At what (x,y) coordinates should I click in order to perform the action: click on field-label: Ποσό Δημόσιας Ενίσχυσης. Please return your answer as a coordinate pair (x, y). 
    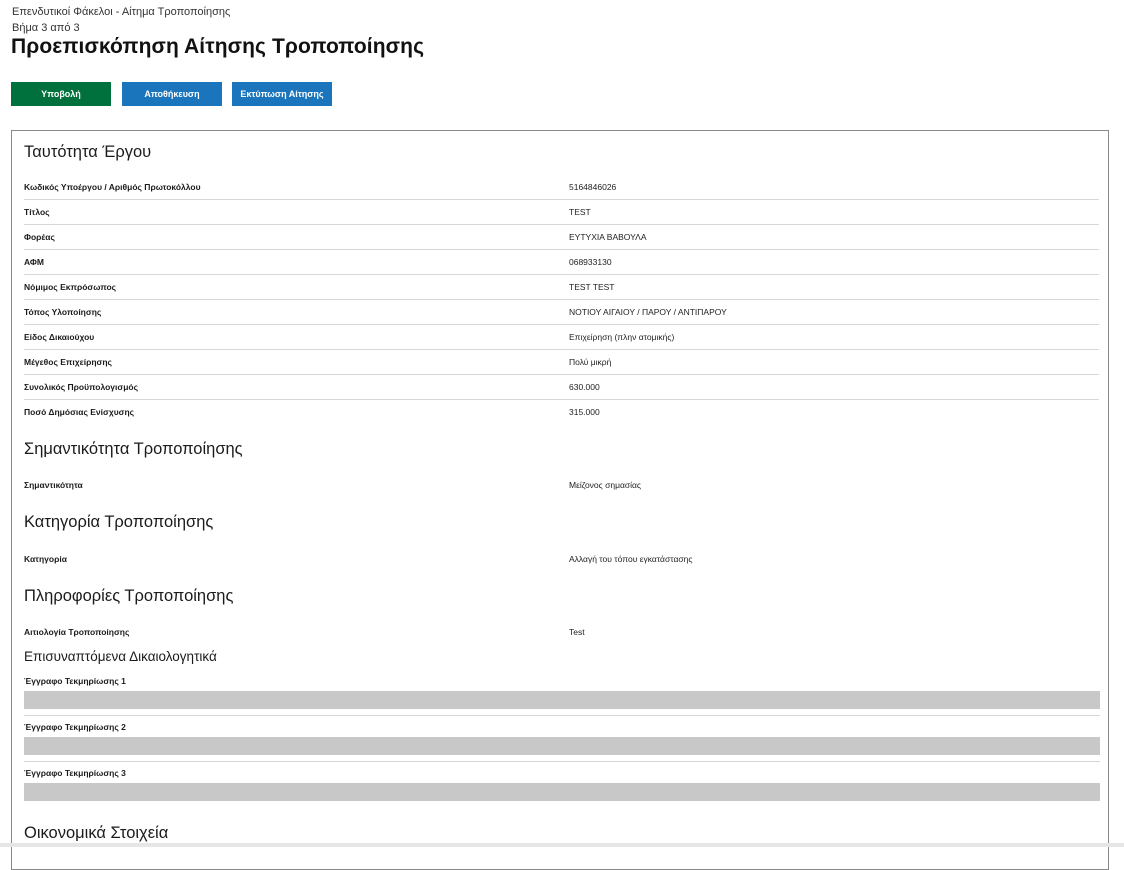
    Looking at the image, I should click on (79, 411).